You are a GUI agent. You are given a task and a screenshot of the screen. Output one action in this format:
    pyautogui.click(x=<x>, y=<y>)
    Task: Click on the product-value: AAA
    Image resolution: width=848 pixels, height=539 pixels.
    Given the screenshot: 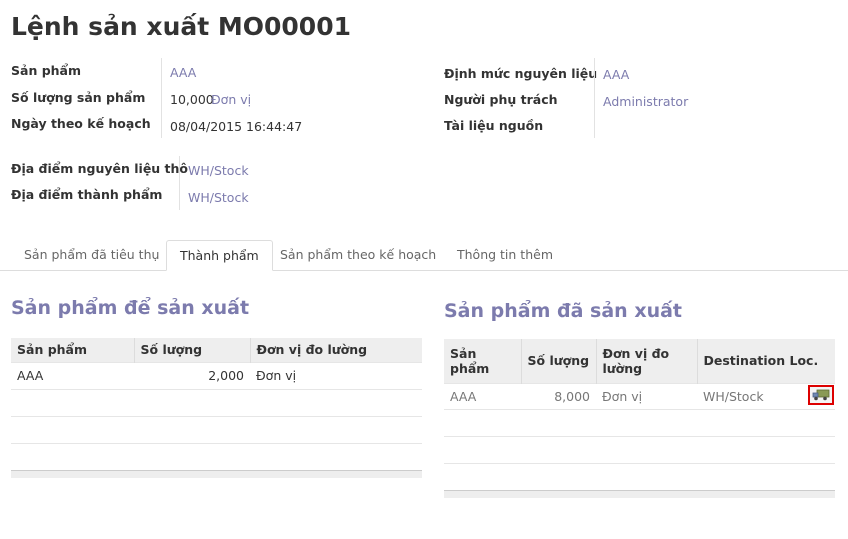 What is the action you would take?
    pyautogui.click(x=183, y=72)
    